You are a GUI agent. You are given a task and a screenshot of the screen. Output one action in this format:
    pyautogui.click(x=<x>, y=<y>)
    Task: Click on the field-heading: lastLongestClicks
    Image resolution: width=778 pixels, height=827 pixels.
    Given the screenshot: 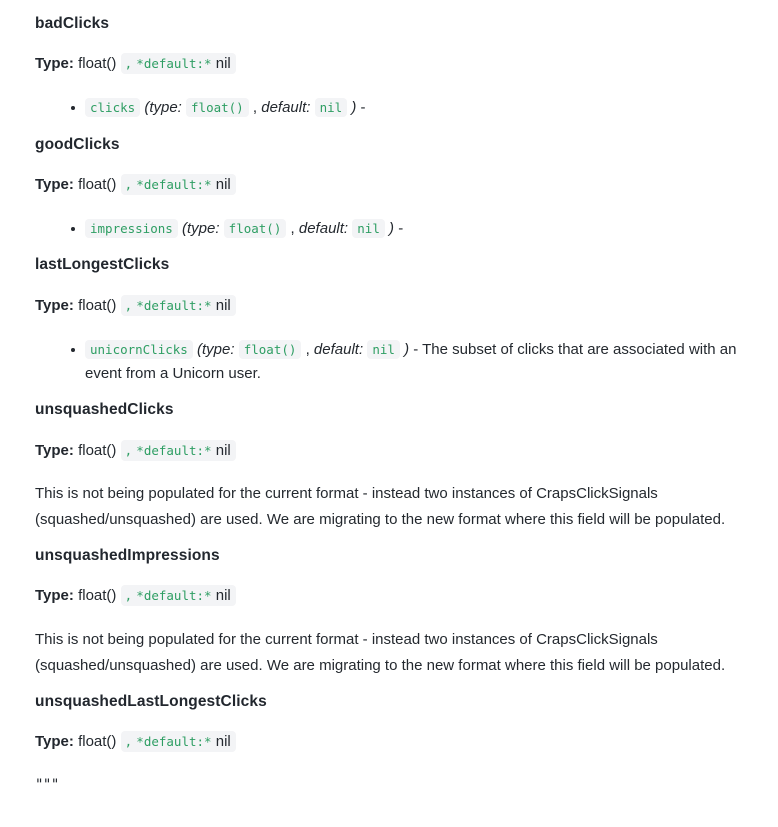 What is the action you would take?
    pyautogui.click(x=102, y=265)
    